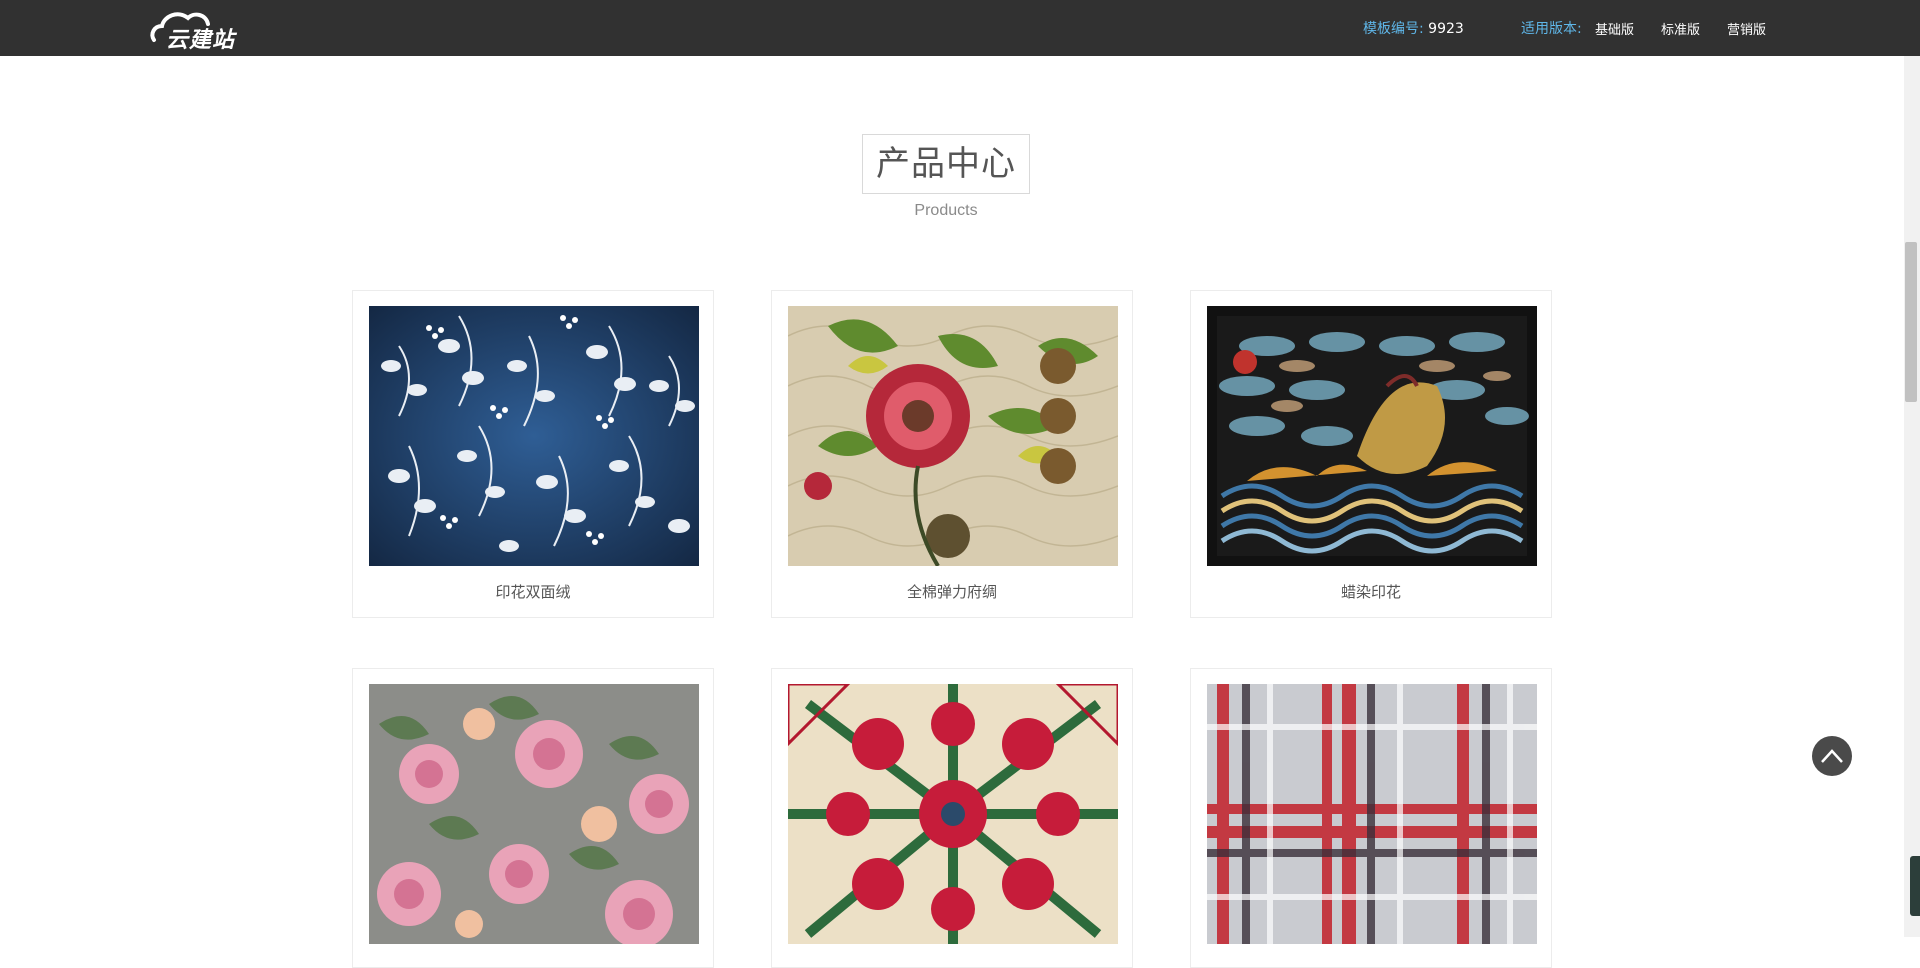 The height and width of the screenshot is (968, 1920). I want to click on product-card: 全棉弹力府绸, so click(952, 454).